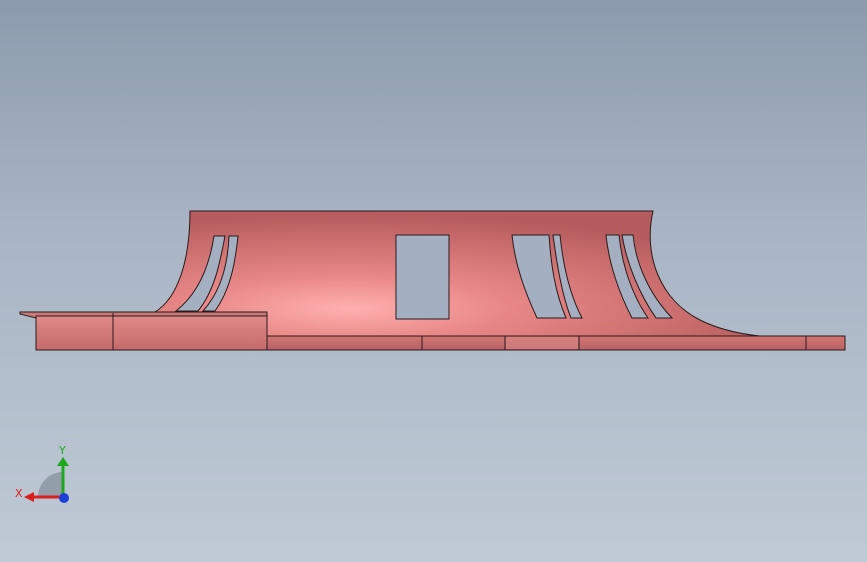 This screenshot has width=867, height=562. What do you see at coordinates (19, 493) in the screenshot?
I see `x-axis-label: X` at bounding box center [19, 493].